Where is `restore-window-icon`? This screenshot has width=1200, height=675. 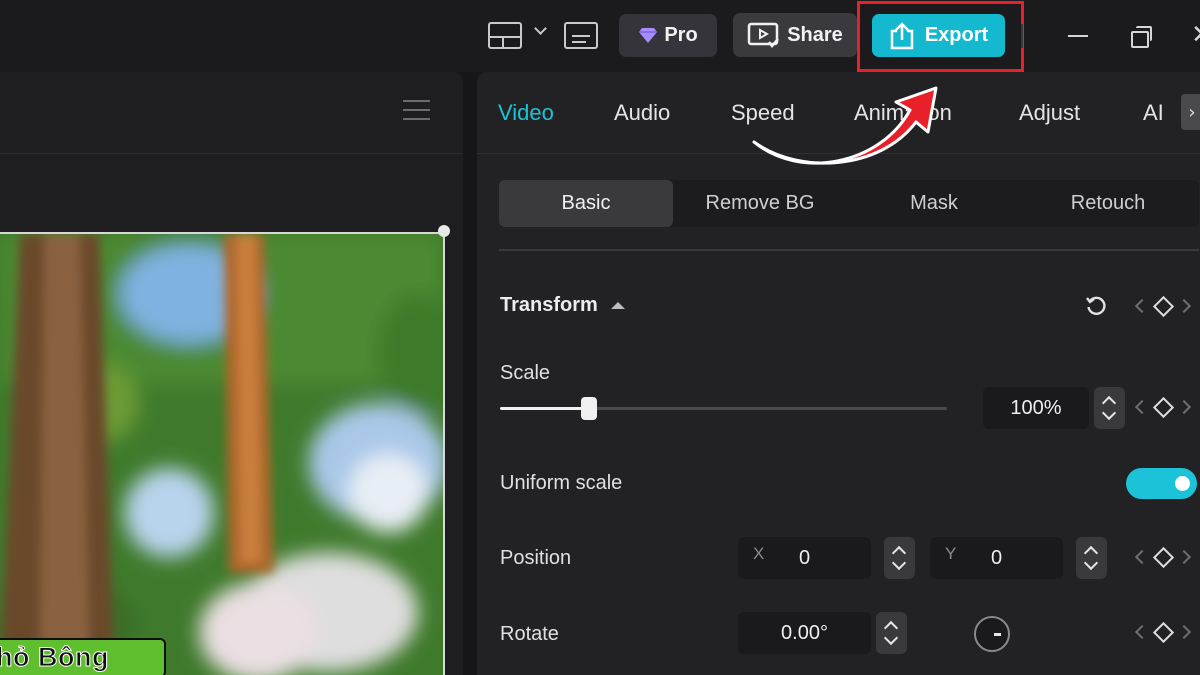 restore-window-icon is located at coordinates (1141, 37).